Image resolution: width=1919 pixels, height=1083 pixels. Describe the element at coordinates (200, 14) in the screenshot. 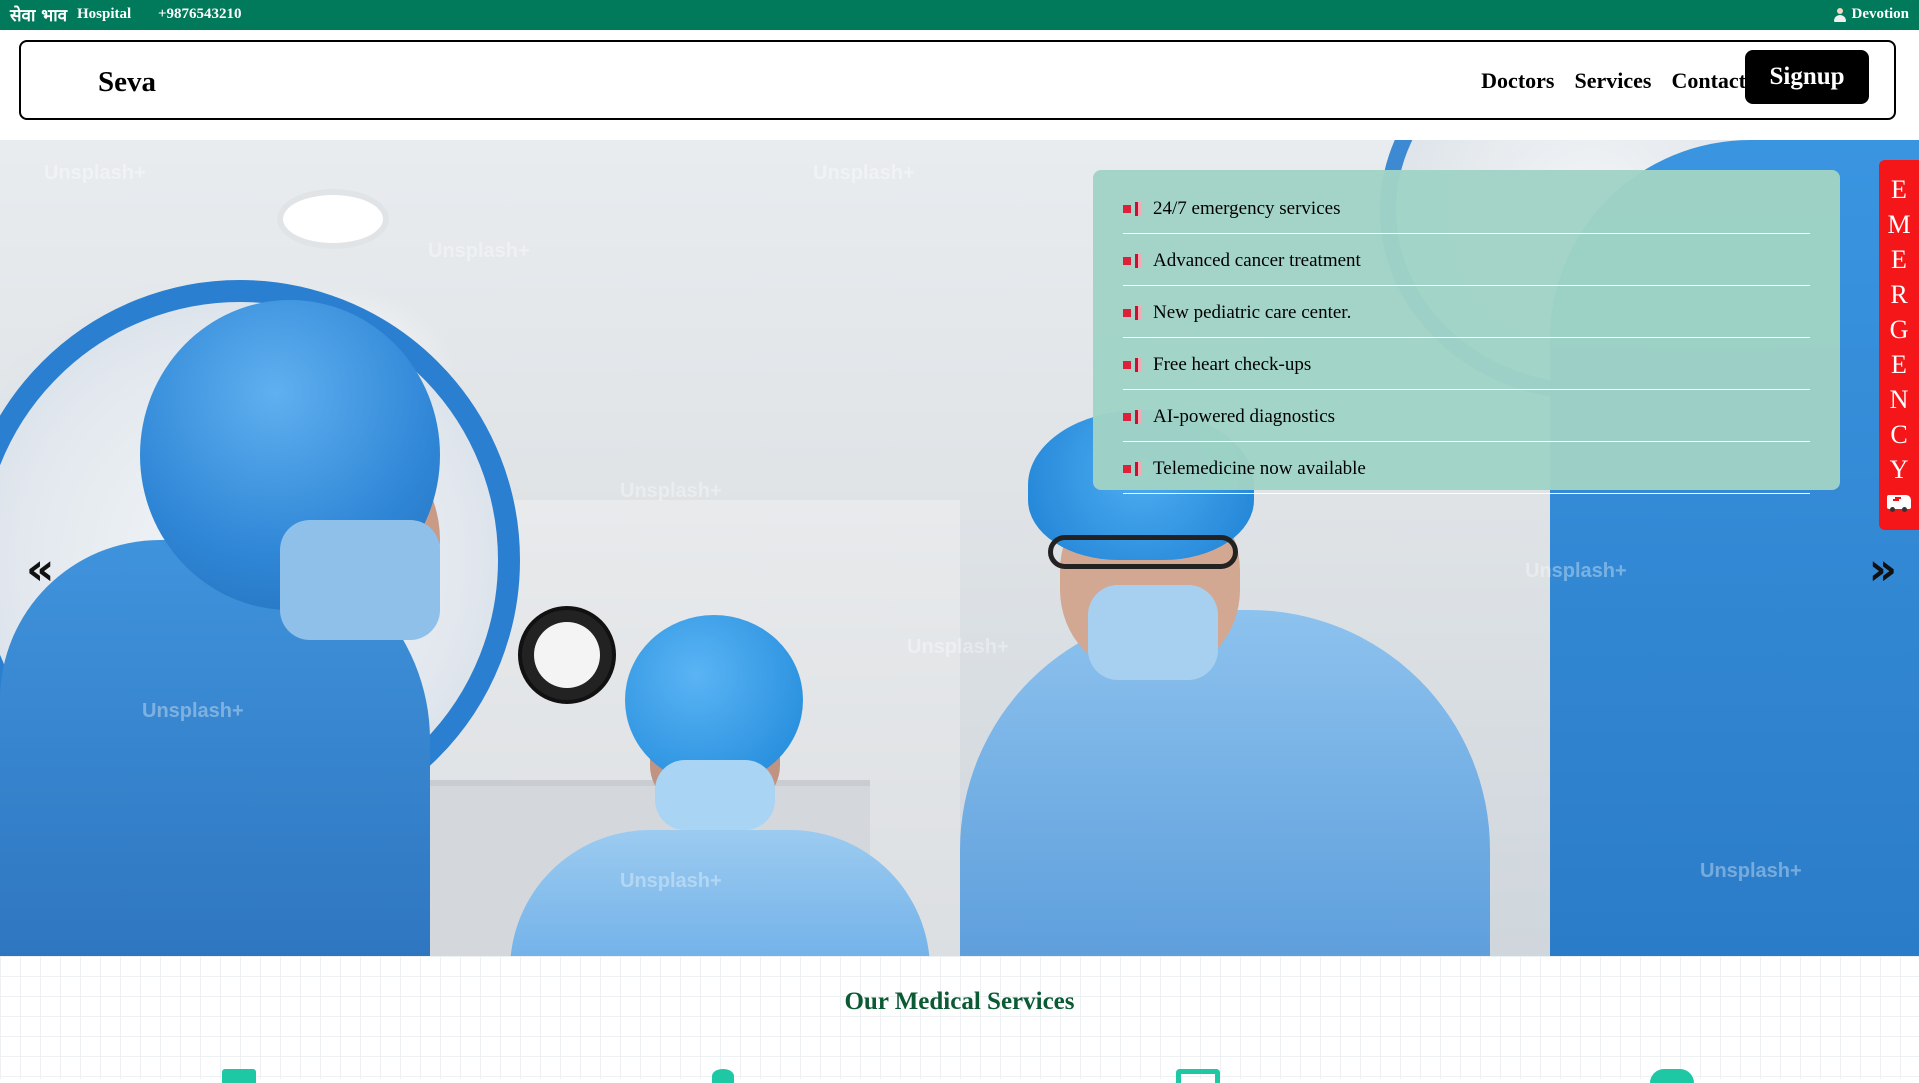

I see `phone-number: +9876543210` at that location.